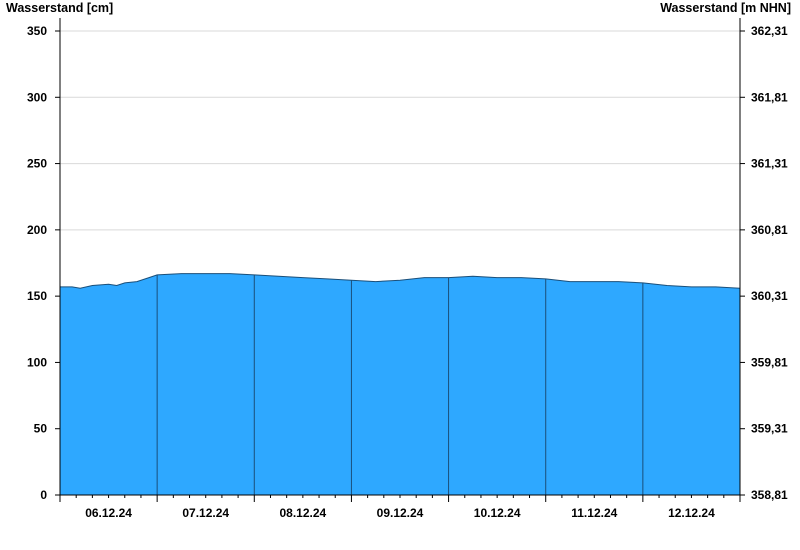 The width and height of the screenshot is (800, 550). I want to click on y-tick-label-right: 361,81, so click(769, 97).